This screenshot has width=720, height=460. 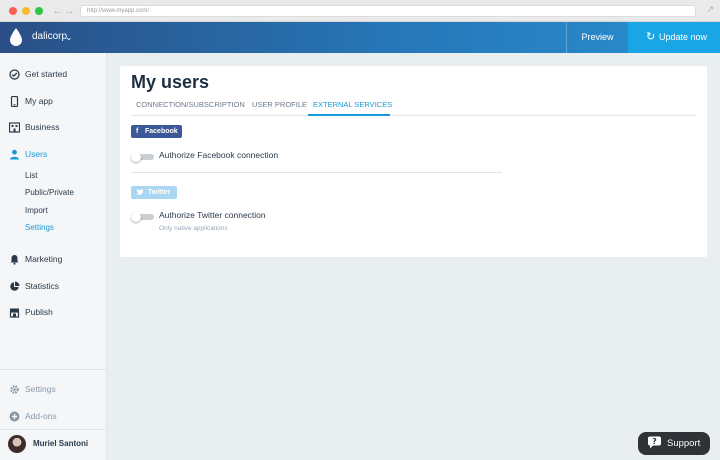 What do you see at coordinates (142, 217) in the screenshot?
I see `twitter-toggle` at bounding box center [142, 217].